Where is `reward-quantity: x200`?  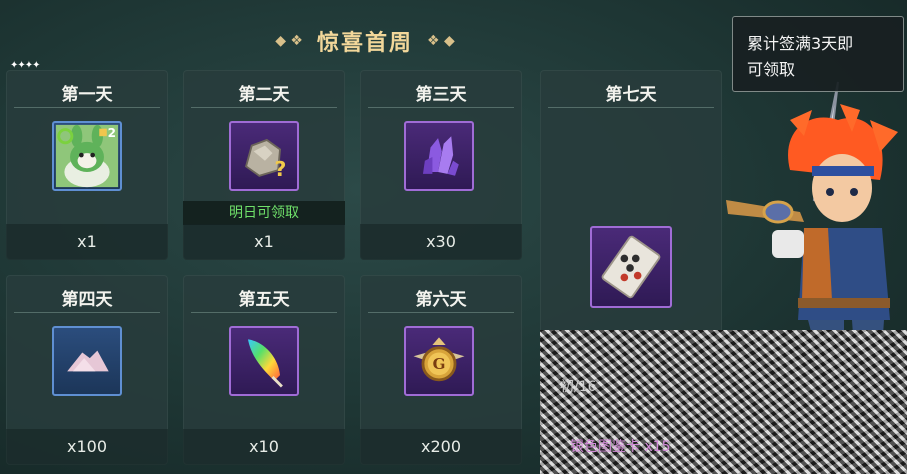 reward-quantity: x200 is located at coordinates (441, 447).